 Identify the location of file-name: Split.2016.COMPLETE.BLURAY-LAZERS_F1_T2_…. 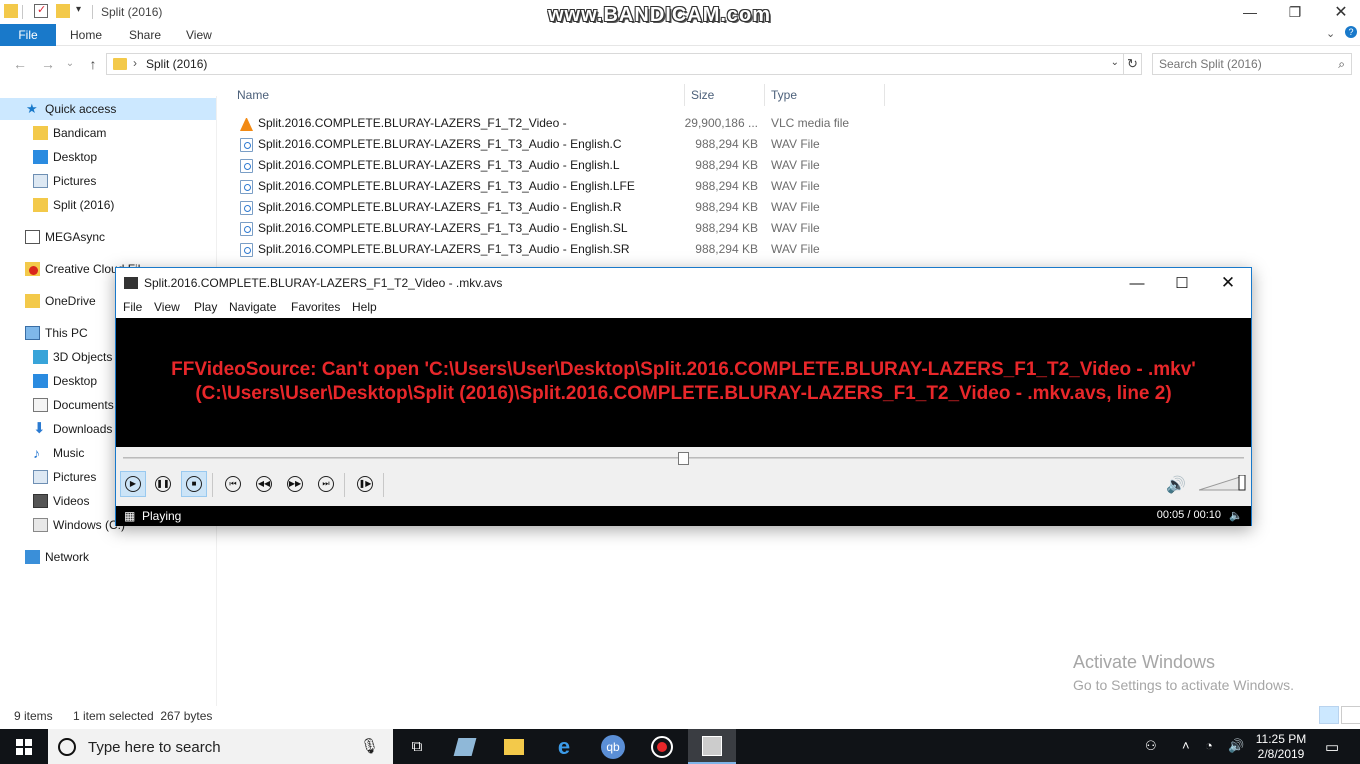
(412, 123).